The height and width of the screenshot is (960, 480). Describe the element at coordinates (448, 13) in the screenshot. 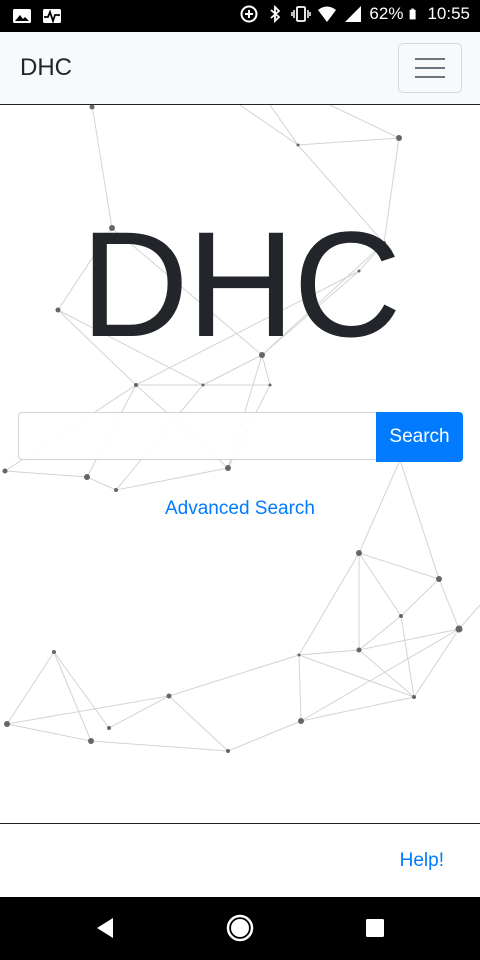

I see `clock: 10:55` at that location.